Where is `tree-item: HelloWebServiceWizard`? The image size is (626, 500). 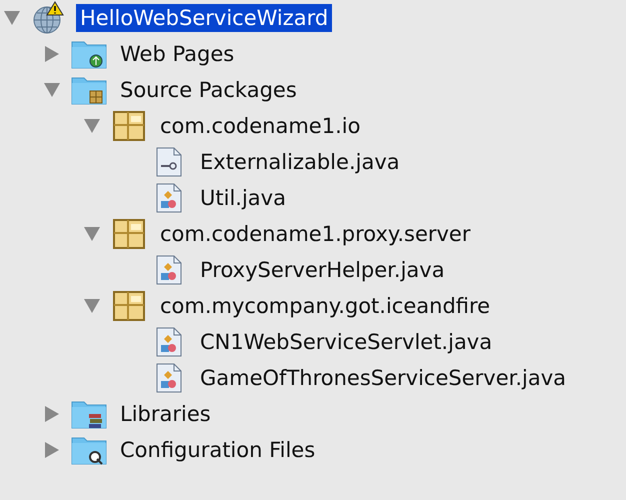 tree-item: HelloWebServiceWizard is located at coordinates (204, 18).